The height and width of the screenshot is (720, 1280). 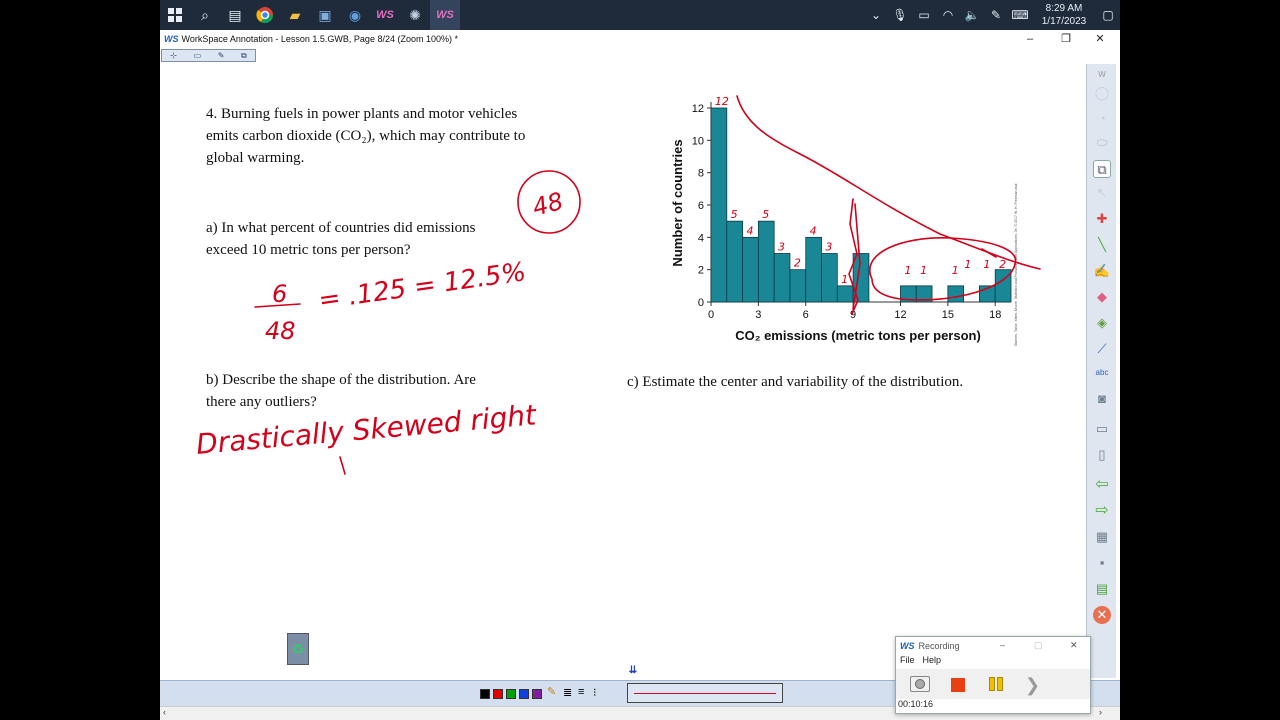 What do you see at coordinates (1102, 615) in the screenshot?
I see `exit-icon: ✕` at bounding box center [1102, 615].